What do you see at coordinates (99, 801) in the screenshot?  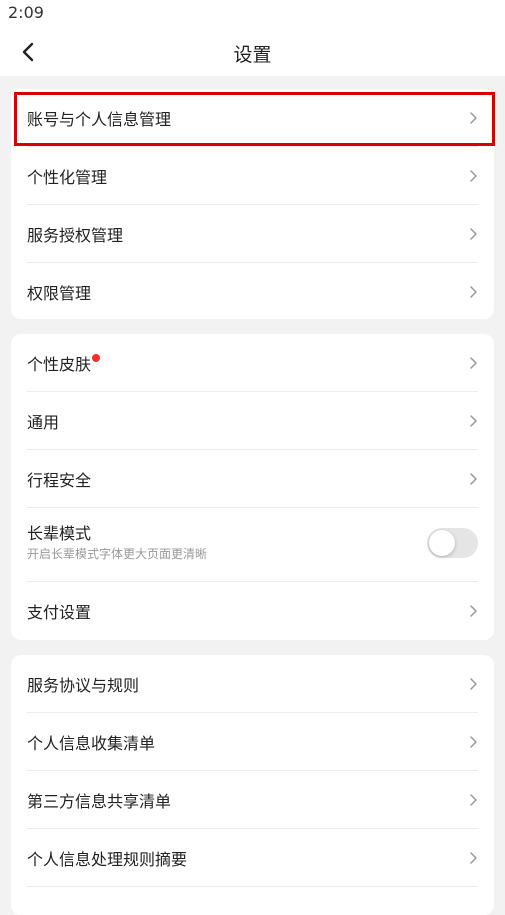 I see `settings-item-label: 第三方信息共享清单` at bounding box center [99, 801].